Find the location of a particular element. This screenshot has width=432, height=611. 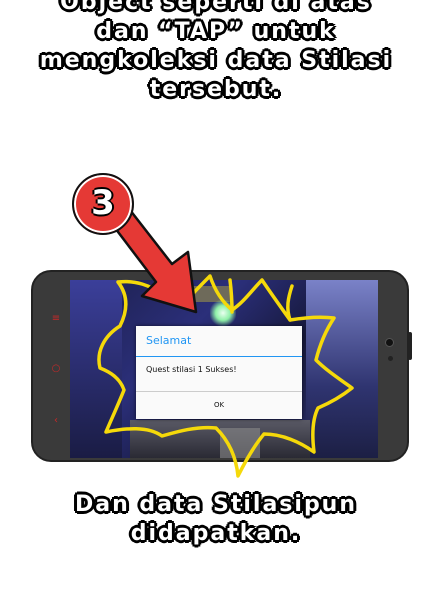

dialog-title-divider is located at coordinates (219, 356).